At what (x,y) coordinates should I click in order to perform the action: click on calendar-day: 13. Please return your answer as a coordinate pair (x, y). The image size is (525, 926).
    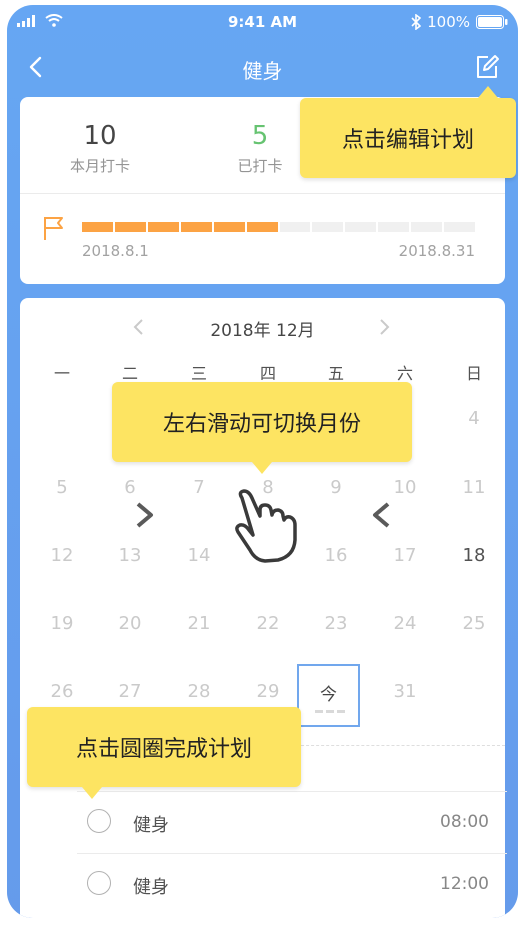
    Looking at the image, I should click on (130, 555).